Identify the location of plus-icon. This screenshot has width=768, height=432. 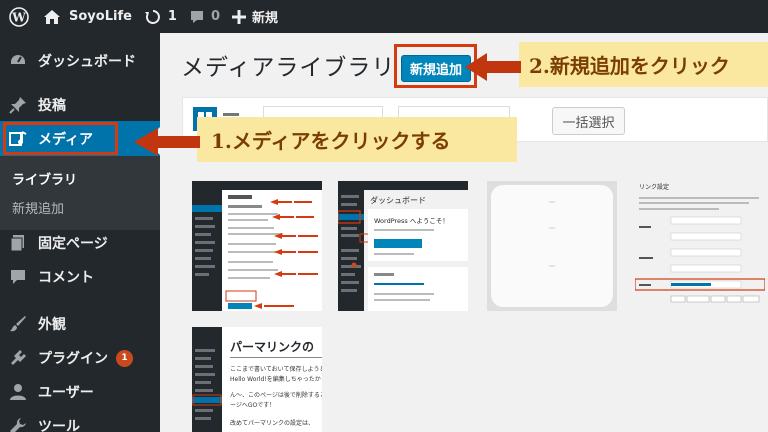
(239, 16).